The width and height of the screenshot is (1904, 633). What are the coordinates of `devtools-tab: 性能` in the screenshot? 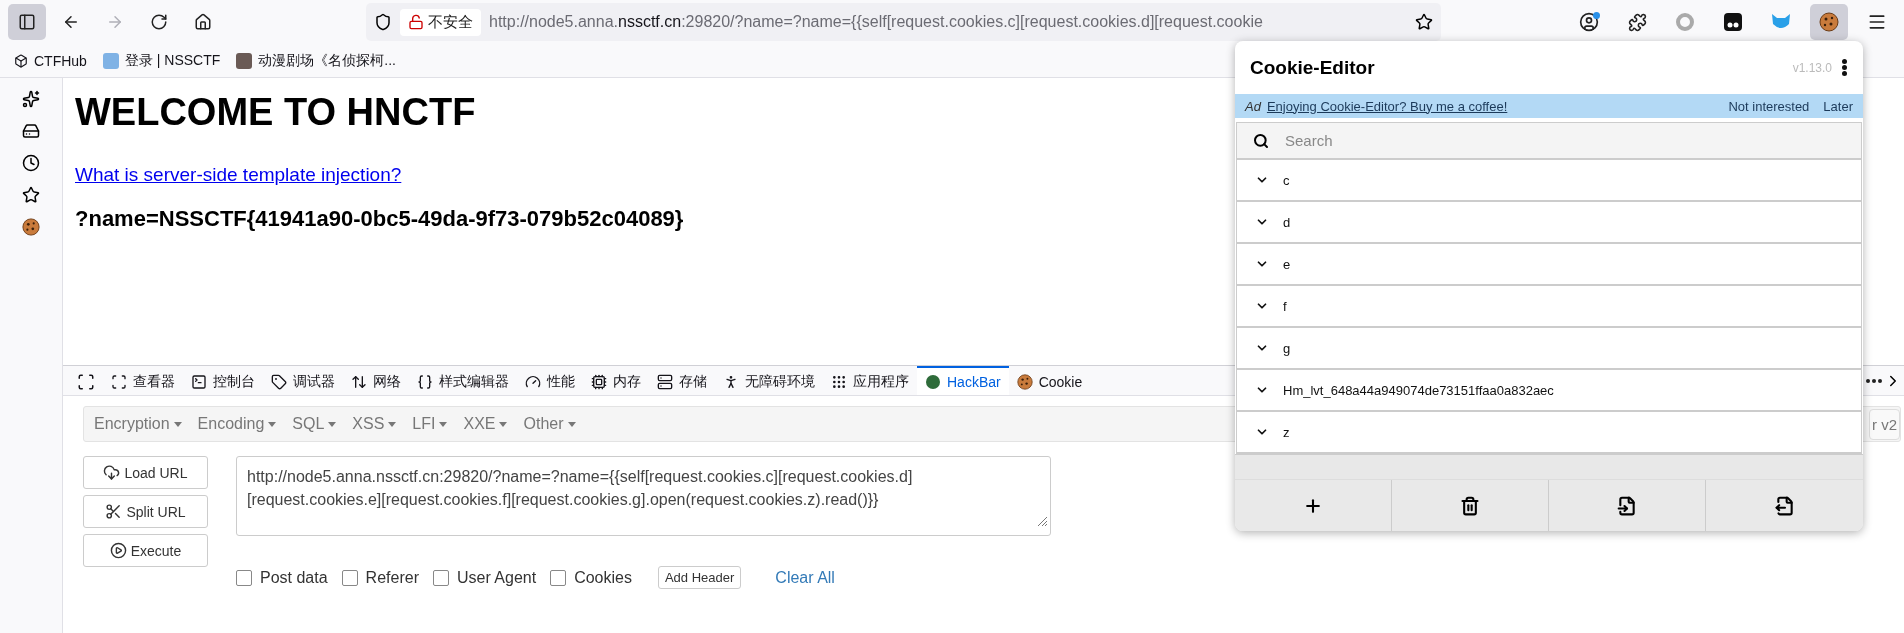 It's located at (550, 380).